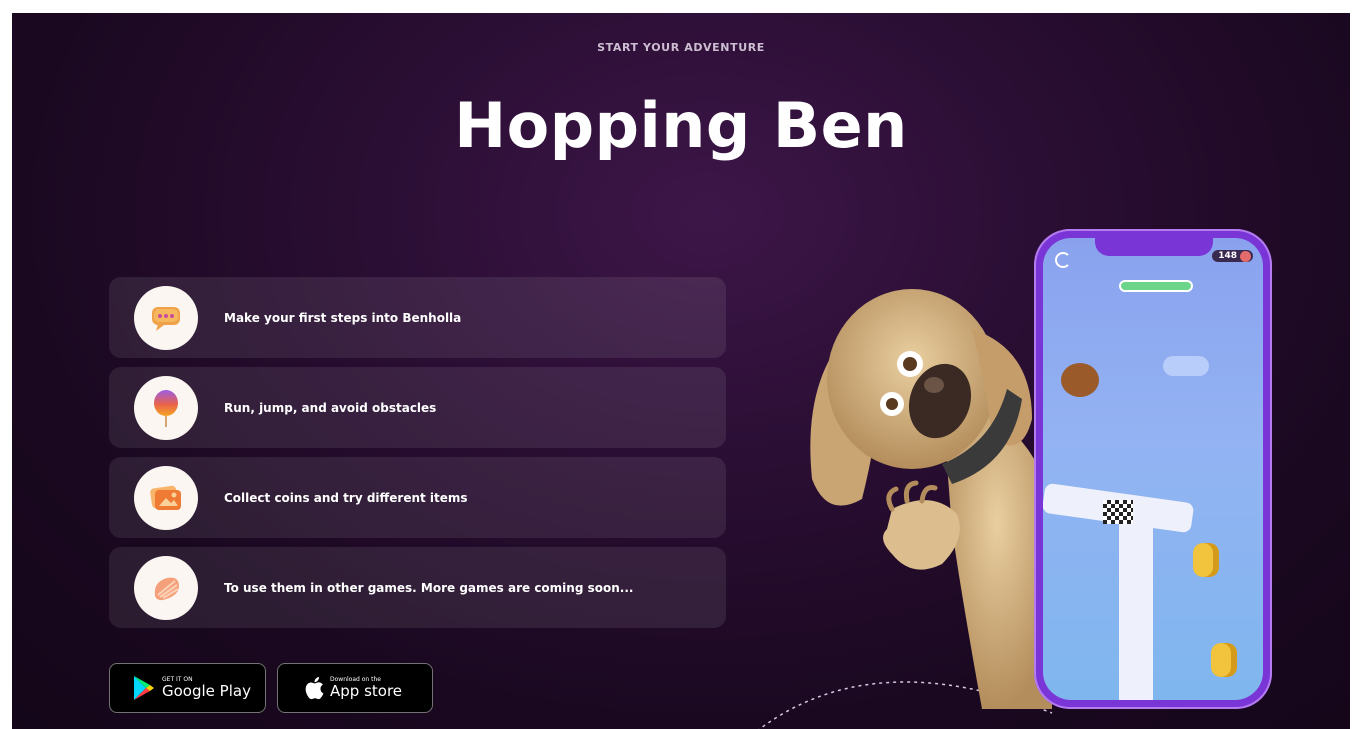  I want to click on feature-item: Collect coins and try different items, so click(417, 497).